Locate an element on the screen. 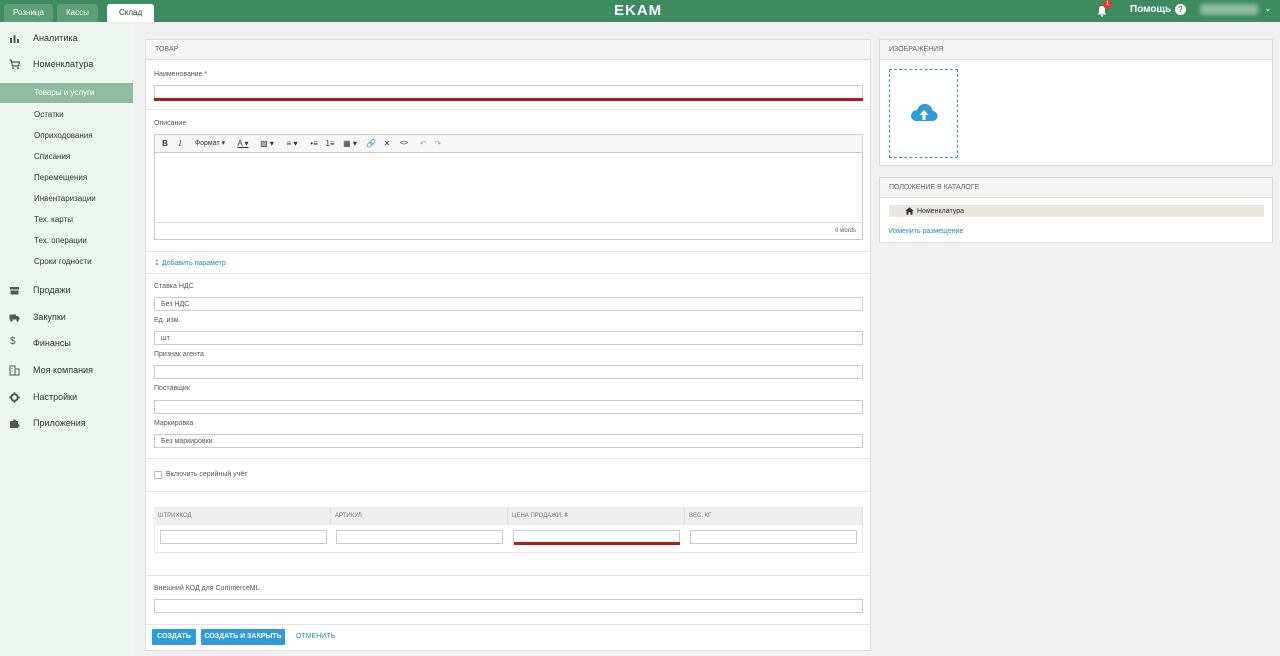  images-title: ИЗОБРАЖЕНИЯ is located at coordinates (1076, 50).